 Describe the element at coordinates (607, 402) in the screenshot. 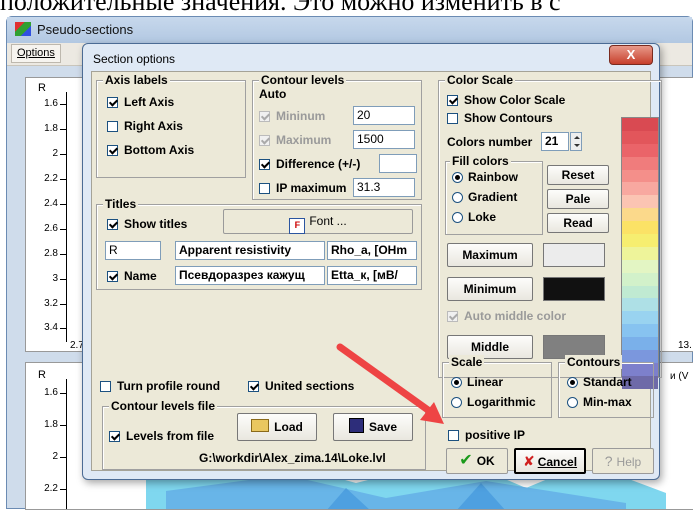

I see `contours-min-max-label: Min-max` at that location.